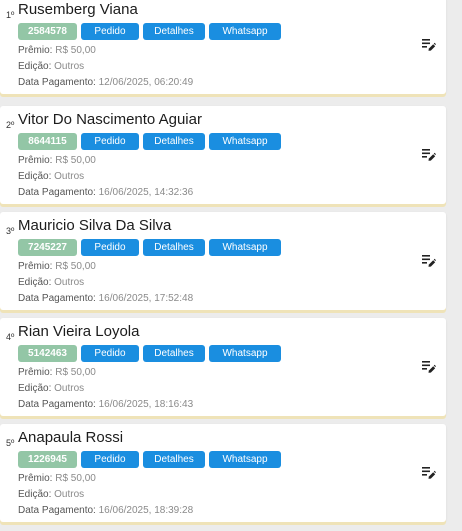 The image size is (462, 531). I want to click on action-row: 5142463 Pedido Detalhes Whatsapp, so click(149, 353).